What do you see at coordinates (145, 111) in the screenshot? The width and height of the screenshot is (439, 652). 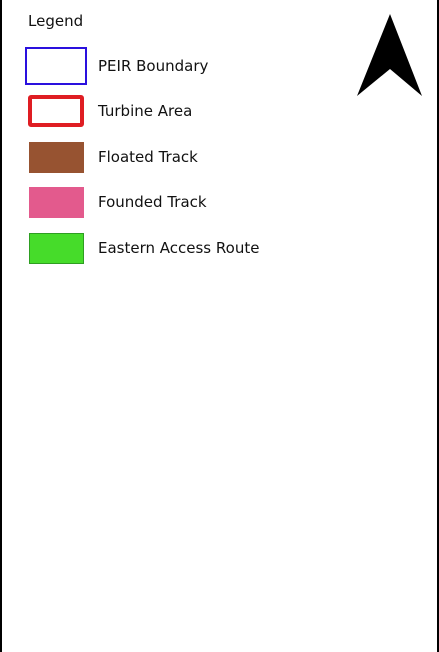 I see `legend-label-turbine-area: Turbine Area` at bounding box center [145, 111].